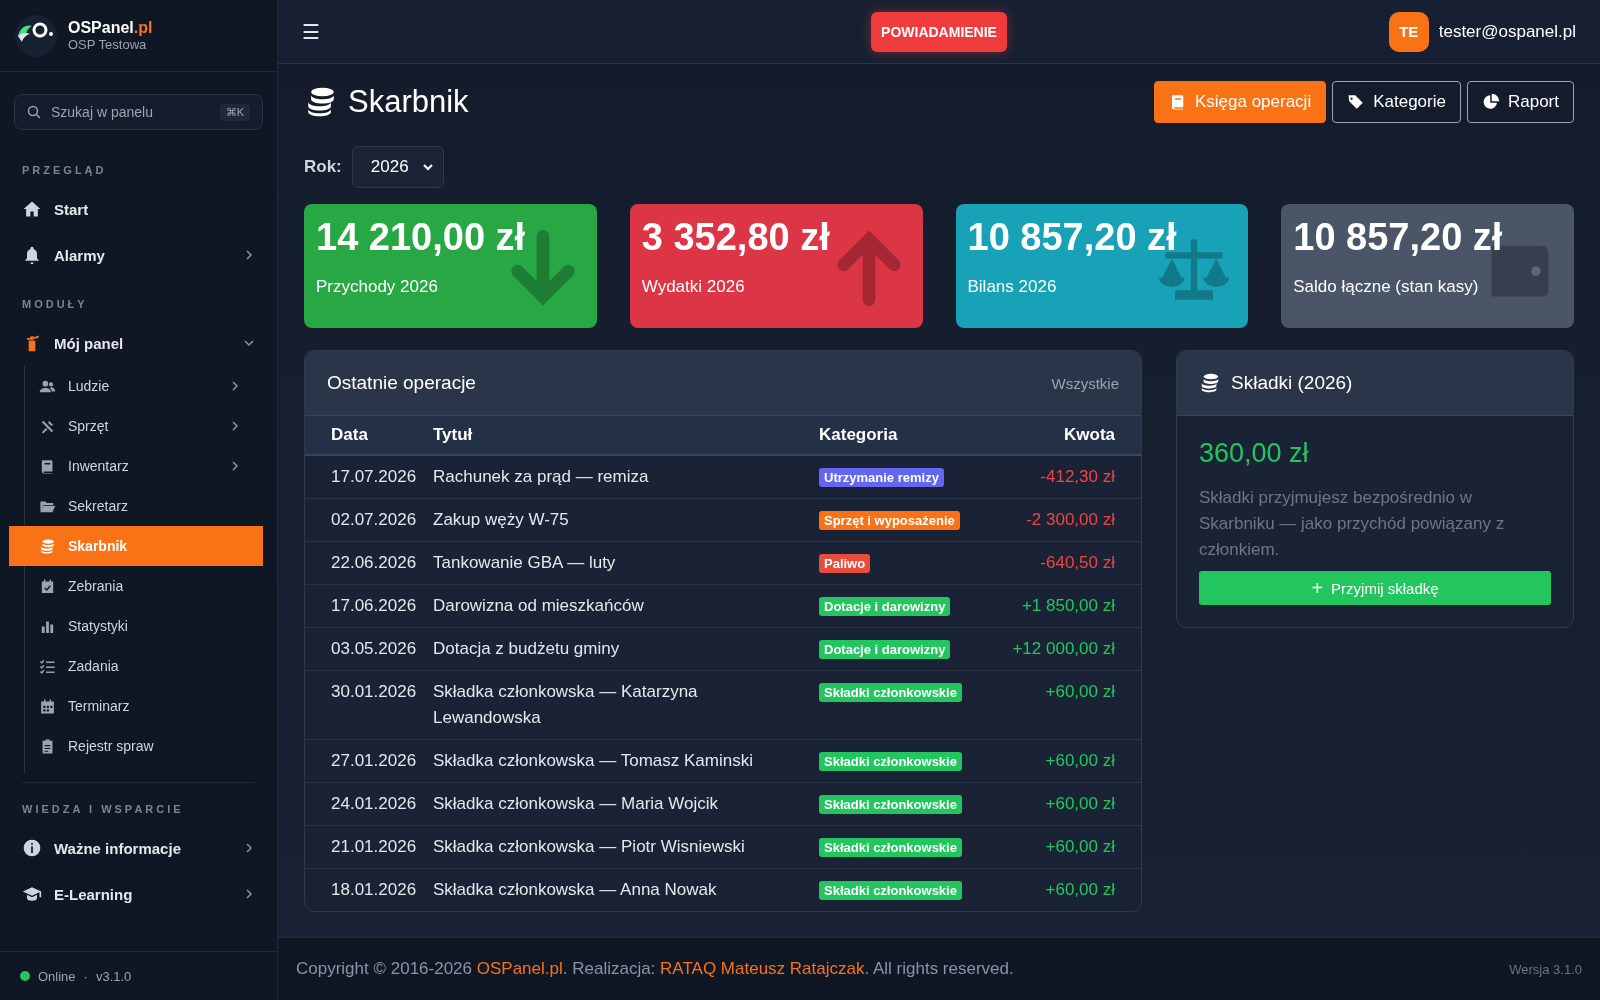 Image resolution: width=1600 pixels, height=1000 pixels. I want to click on version-label: Wersja 3.1.0, so click(1545, 969).